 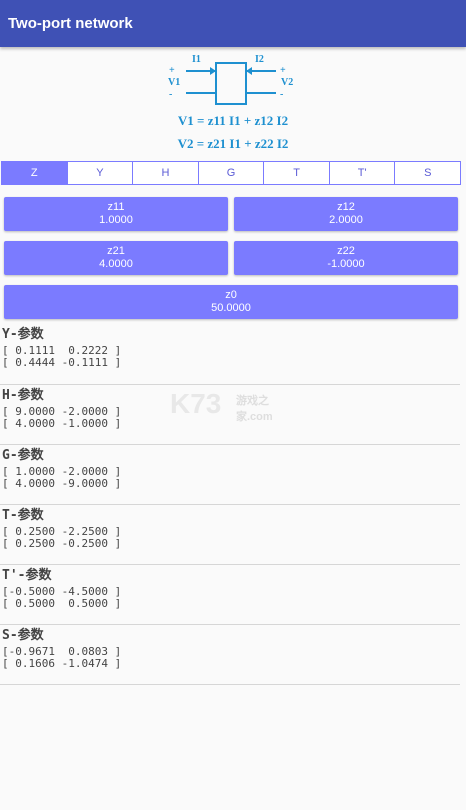 What do you see at coordinates (62, 423) in the screenshot?
I see `matrix-row: [ 4.0000 -1.0000 ]` at bounding box center [62, 423].